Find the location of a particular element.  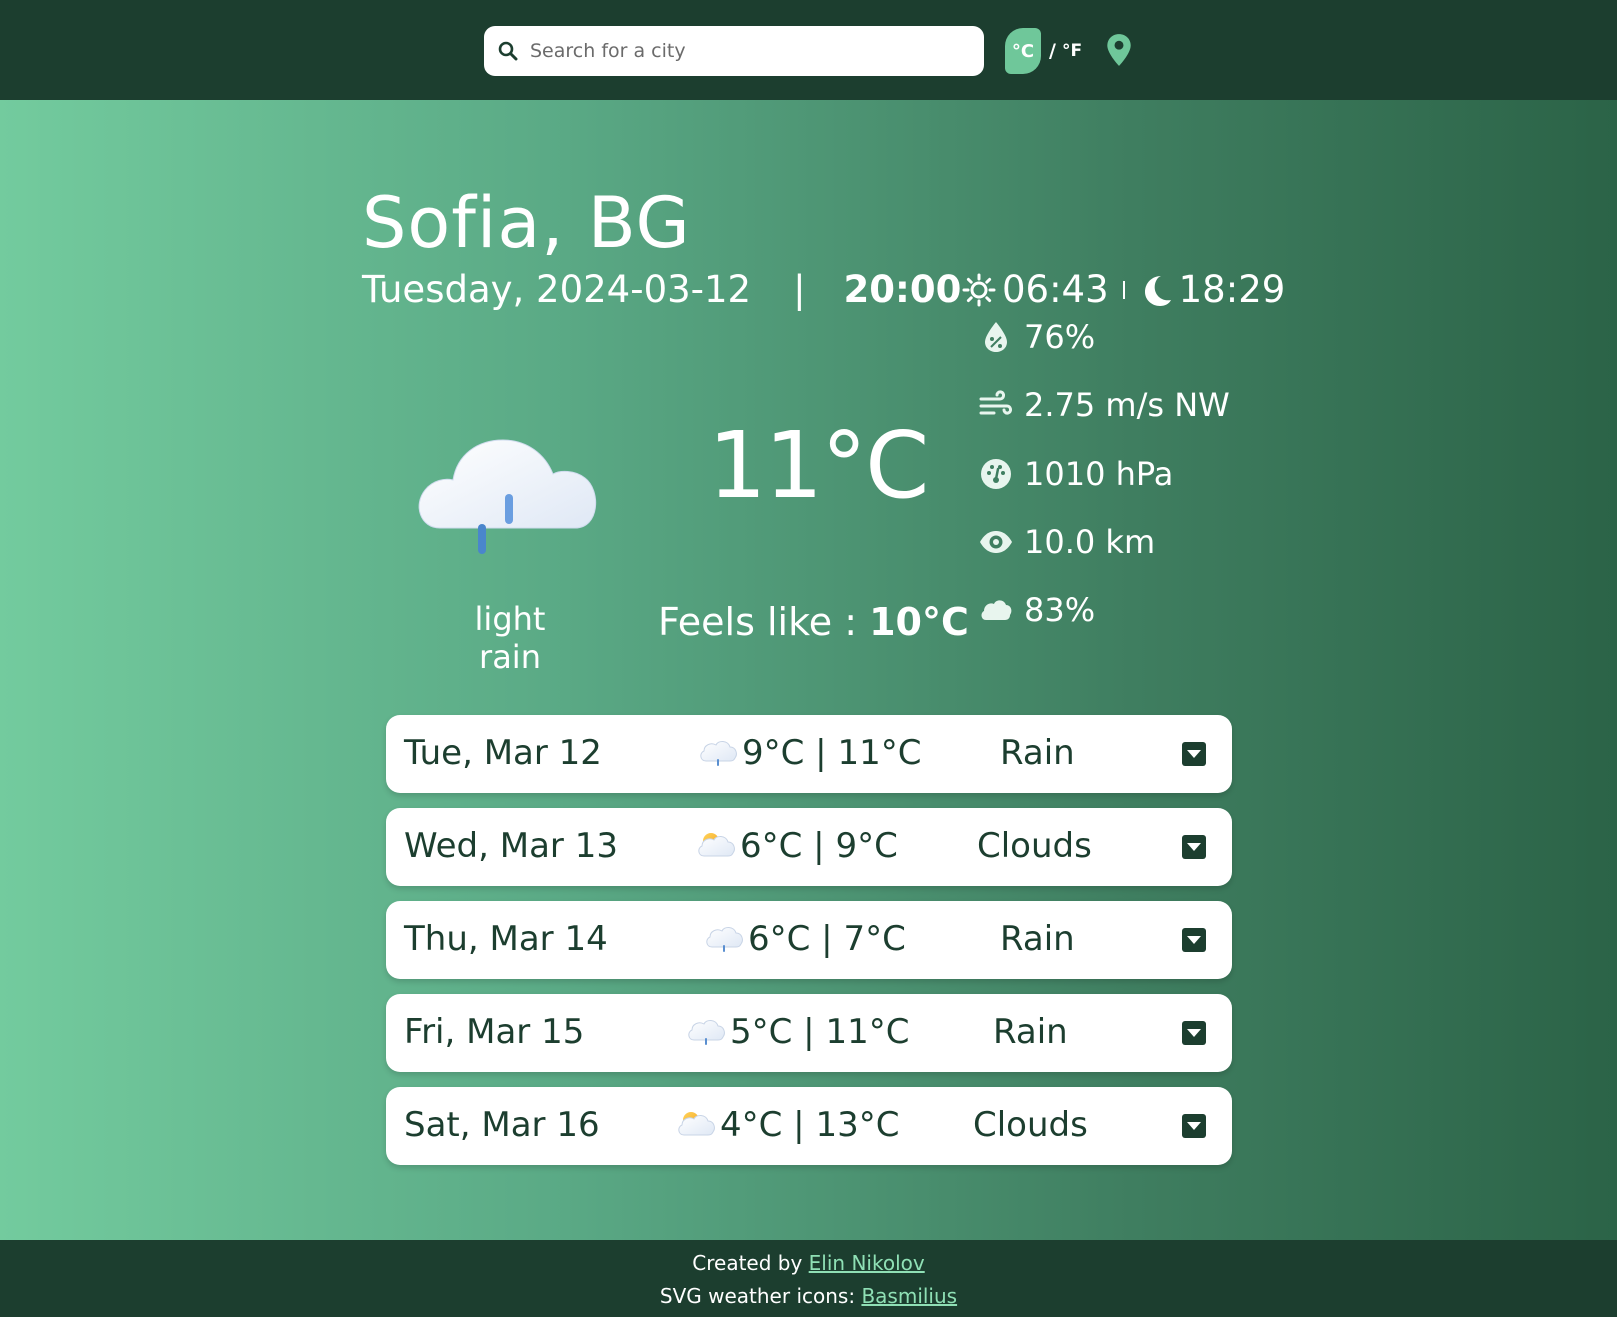

forecast-row: Thu, Mar 14 6°C | 7°C Rain is located at coordinates (809, 940).